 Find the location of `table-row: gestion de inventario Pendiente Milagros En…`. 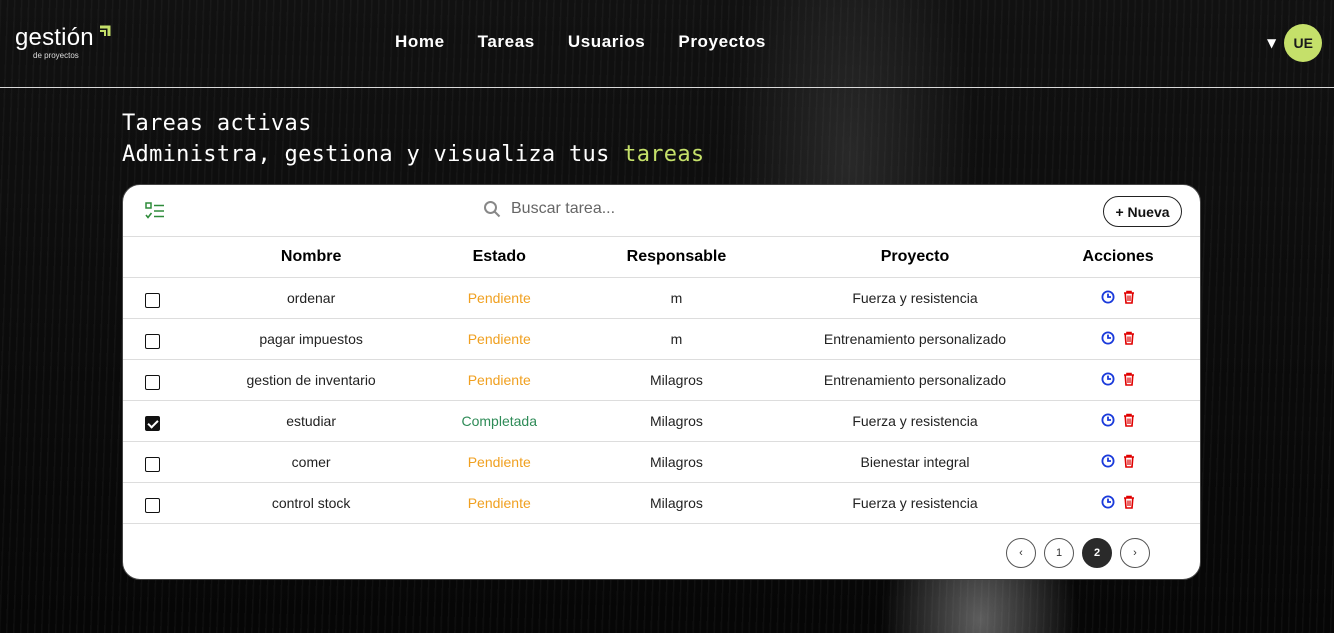

table-row: gestion de inventario Pendiente Milagros En… is located at coordinates (661, 380).